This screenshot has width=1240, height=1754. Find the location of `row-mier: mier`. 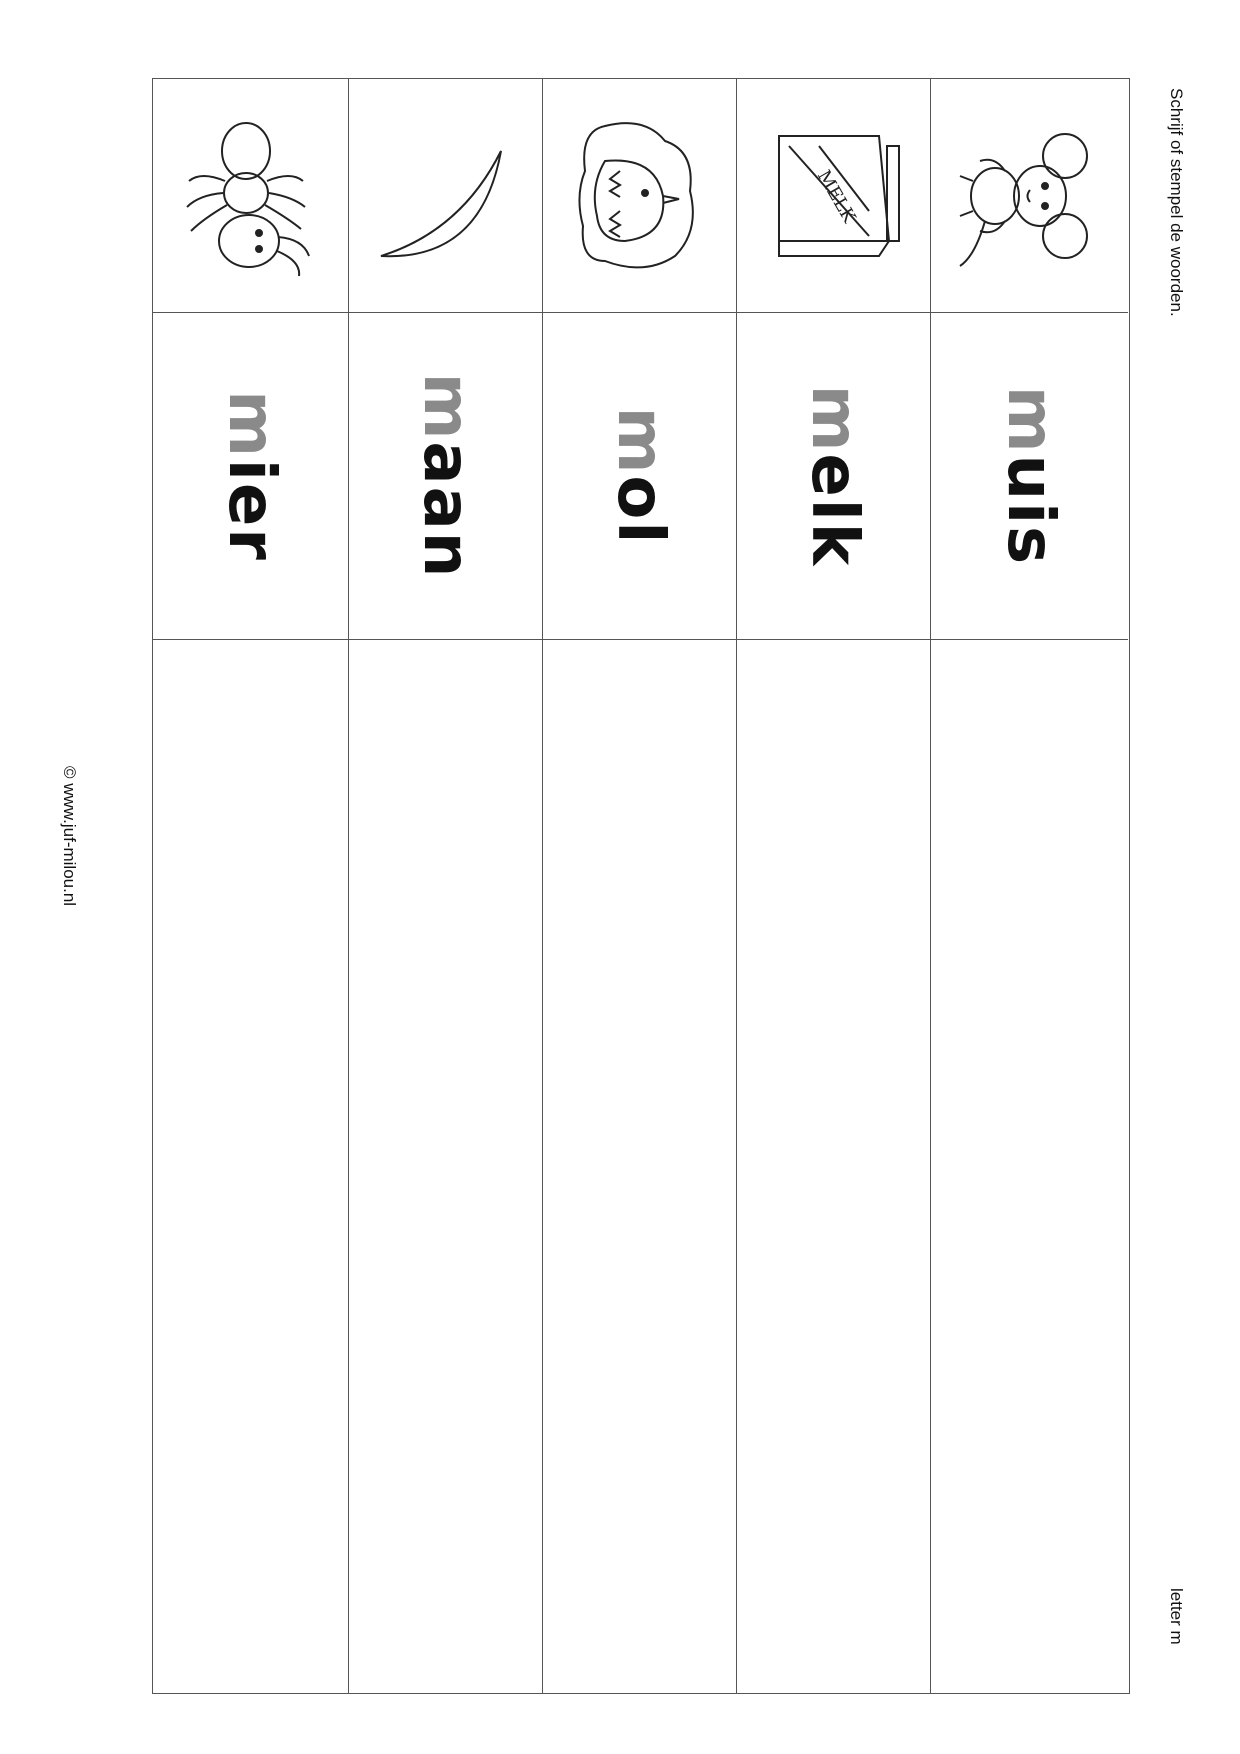

row-mier: mier is located at coordinates (250, 886).